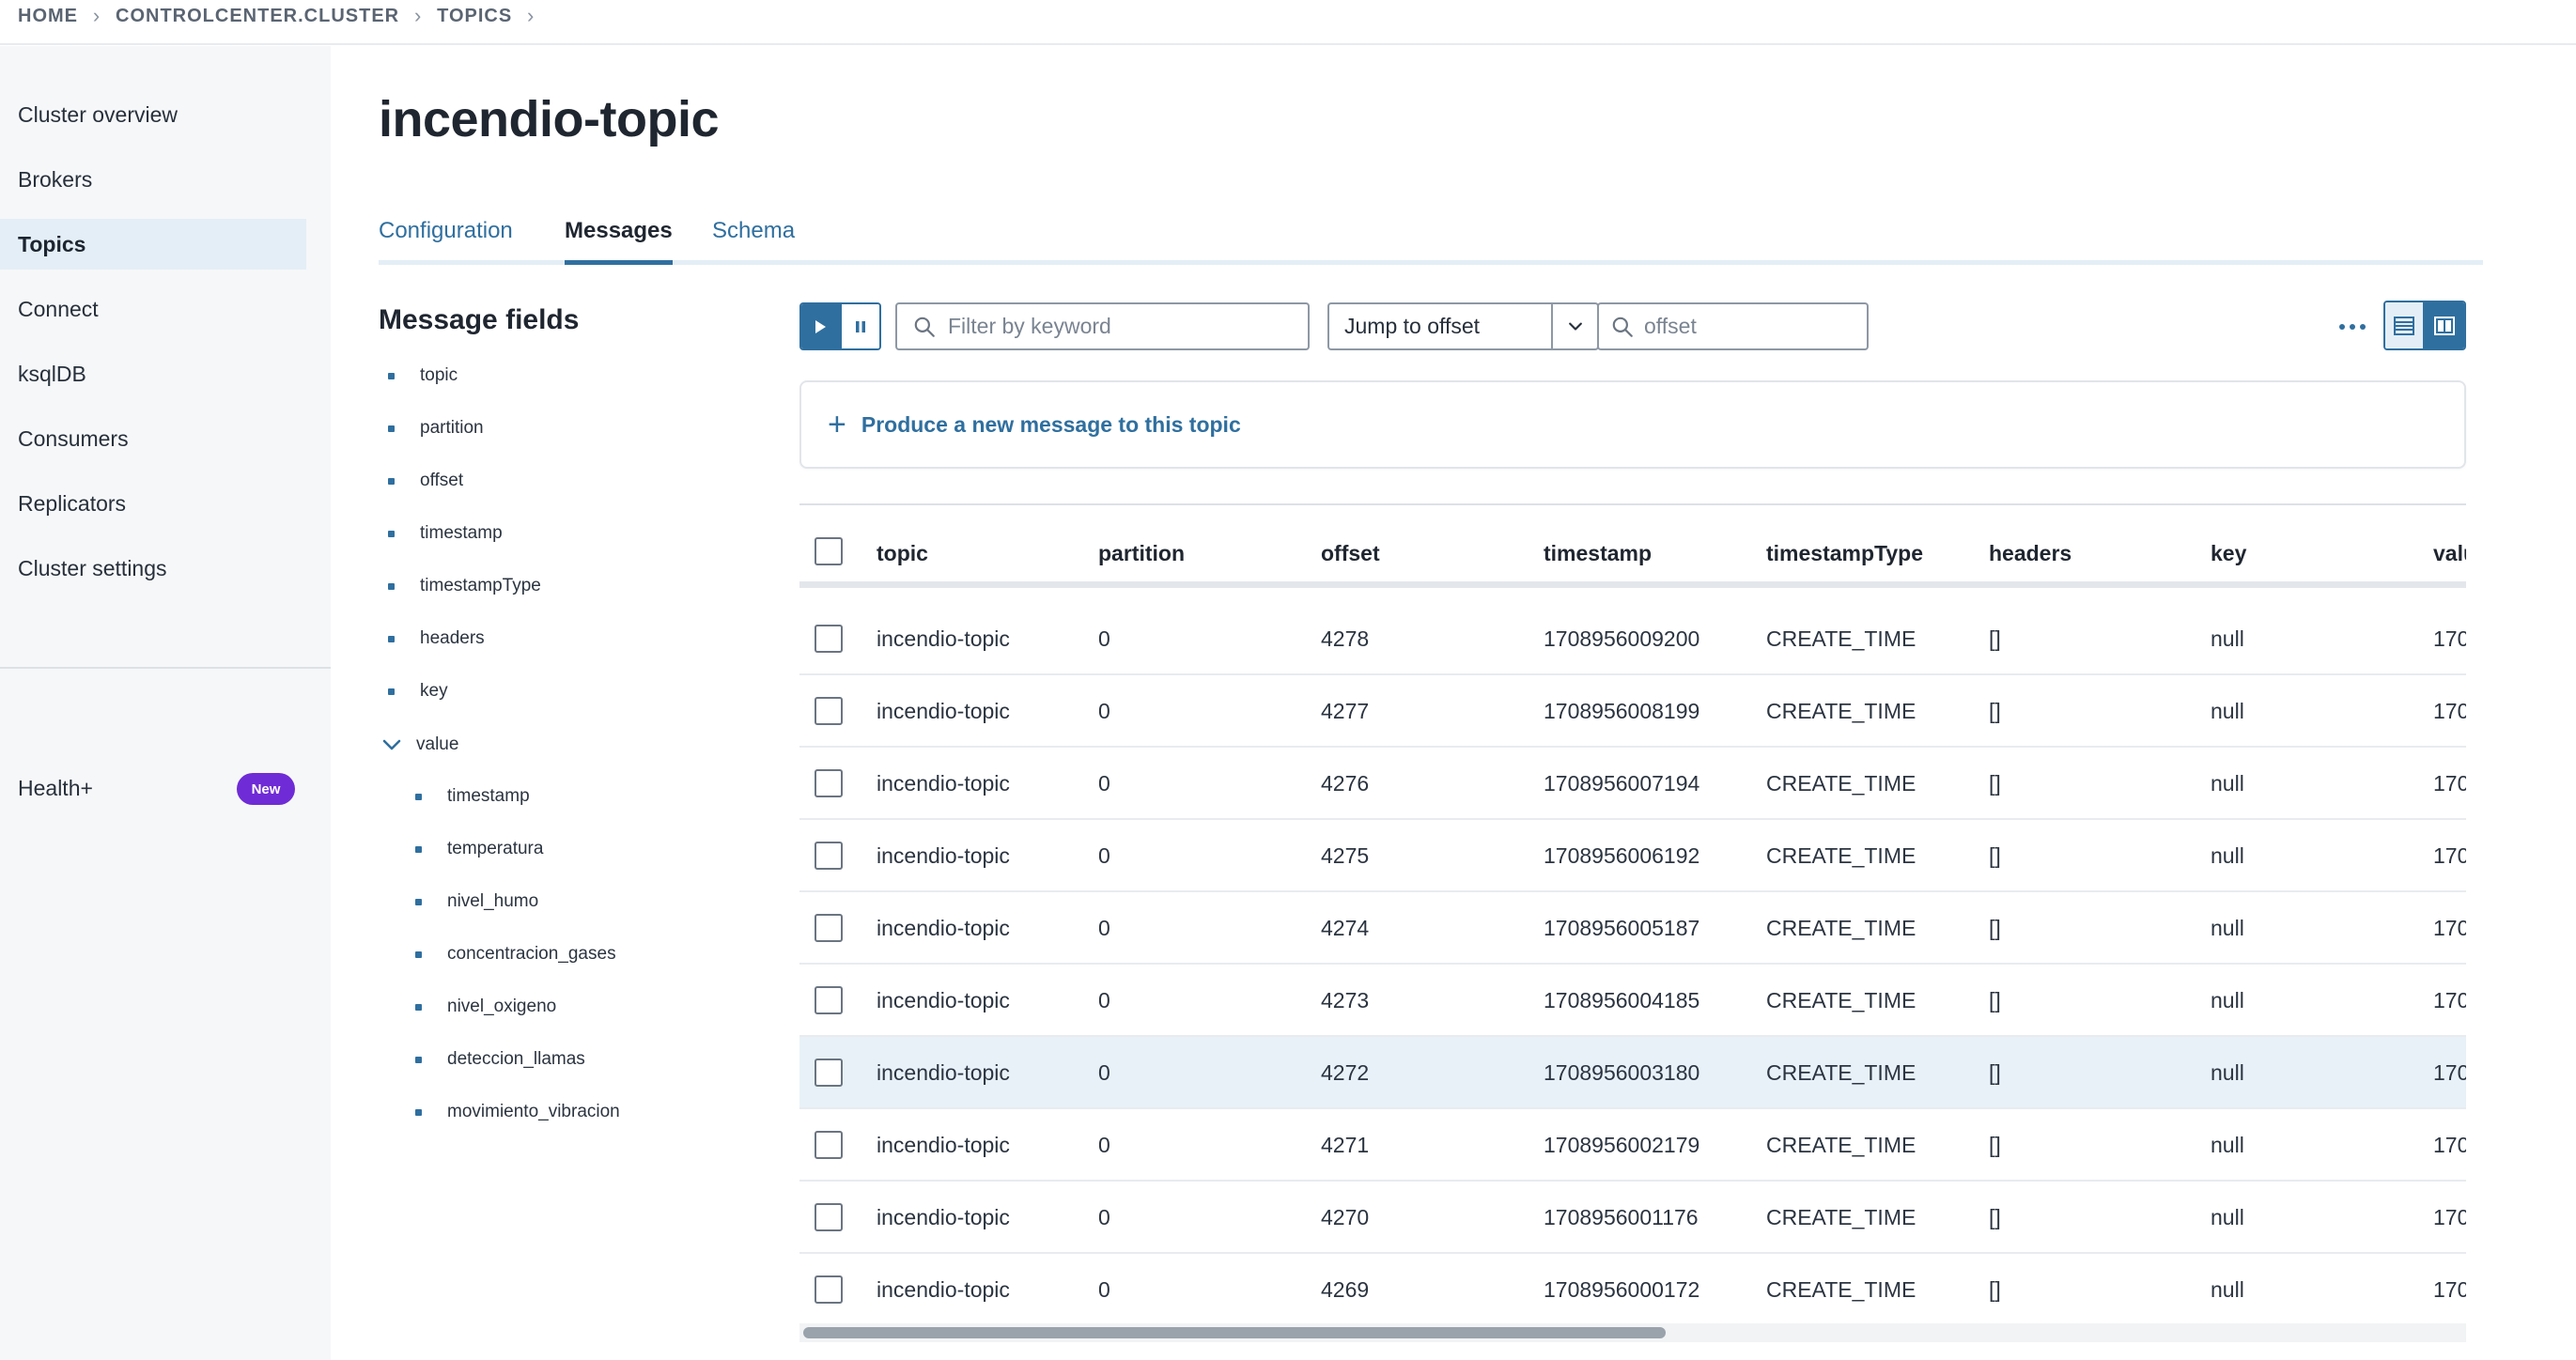 This screenshot has width=2576, height=1360. I want to click on field-item: topic, so click(423, 376).